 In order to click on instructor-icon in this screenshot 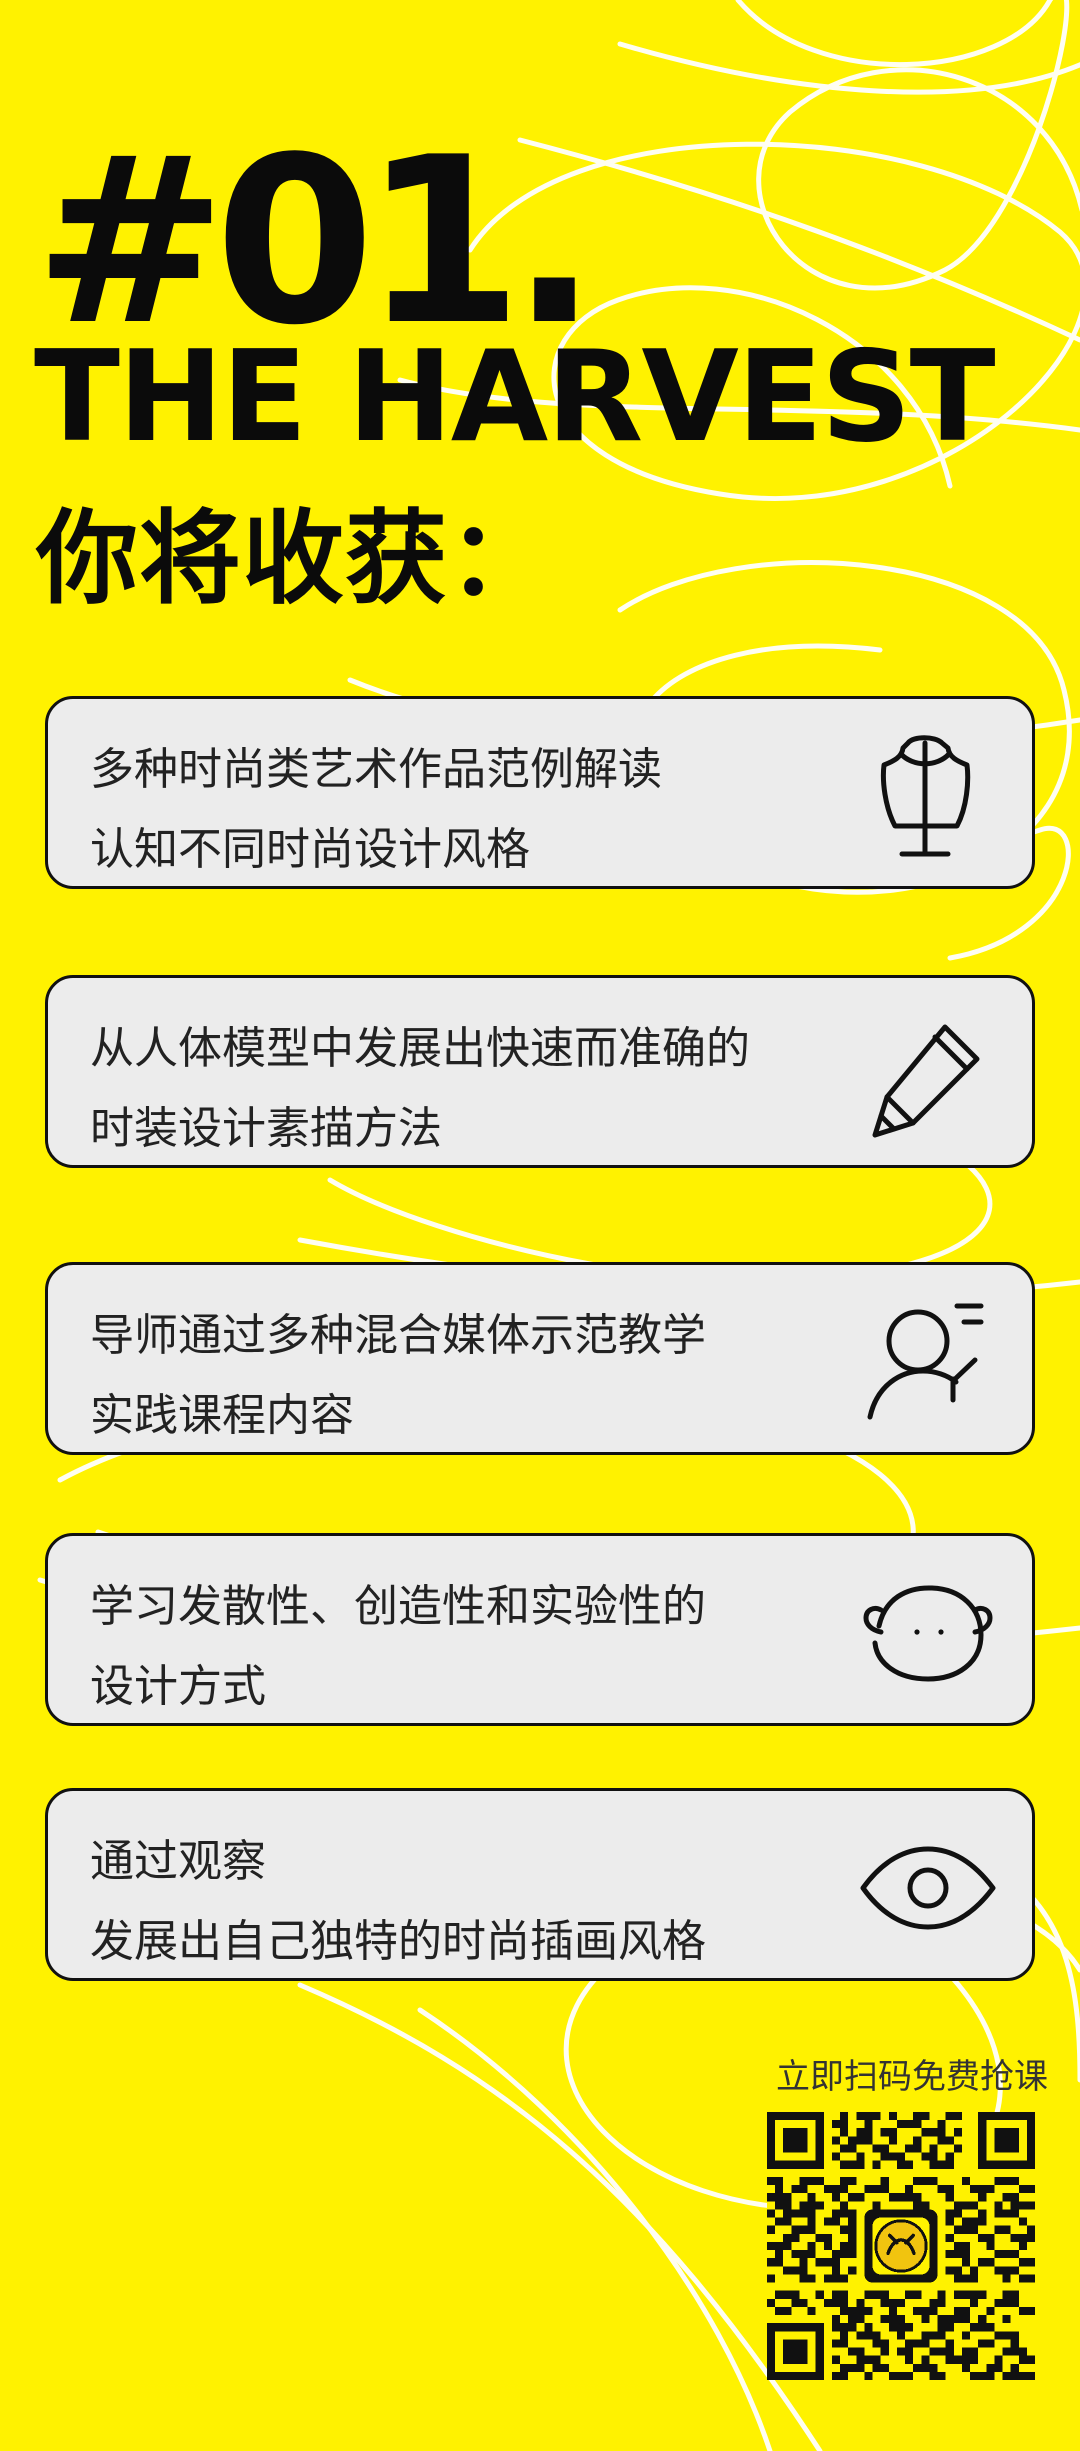, I will do `click(925, 1361)`.